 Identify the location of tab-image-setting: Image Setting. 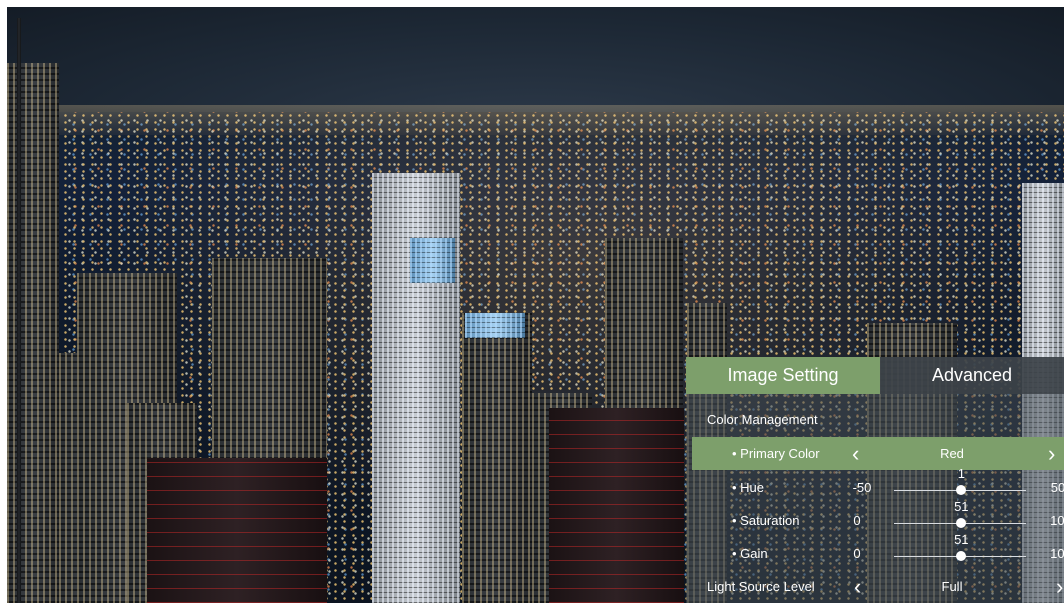
(783, 375).